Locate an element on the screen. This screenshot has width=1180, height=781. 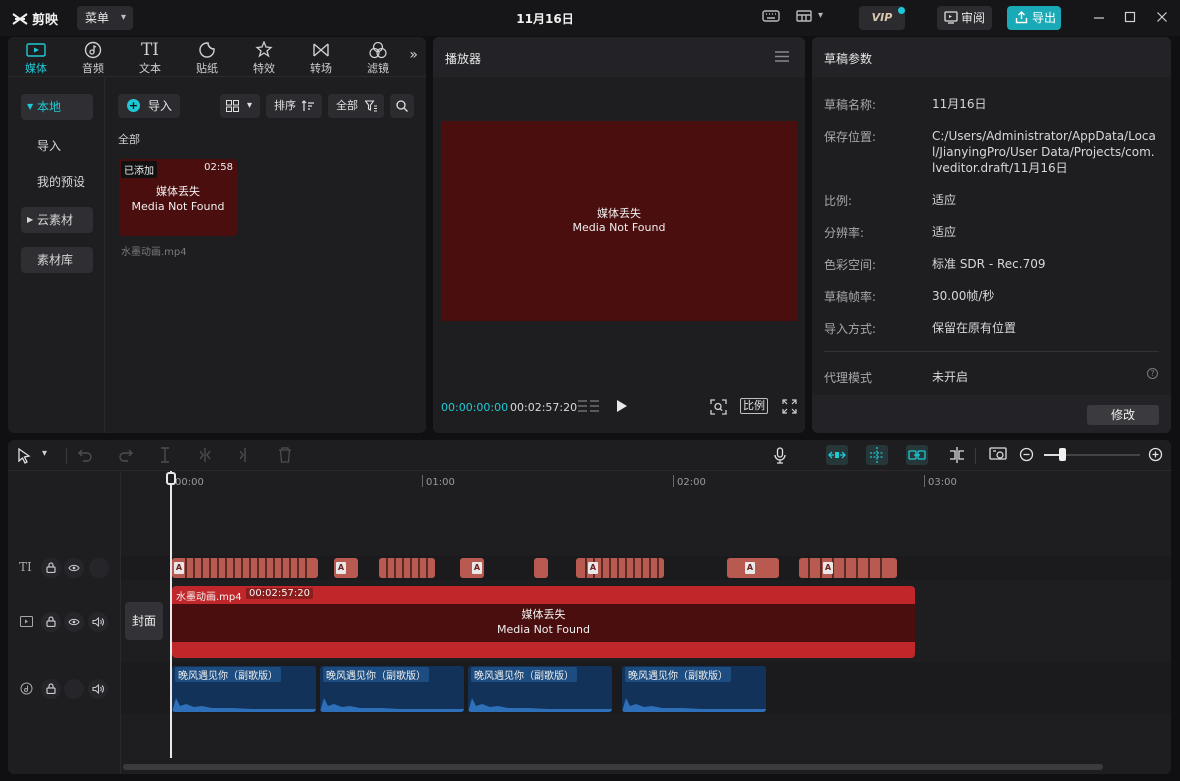
nav-import: 导入 is located at coordinates (57, 146).